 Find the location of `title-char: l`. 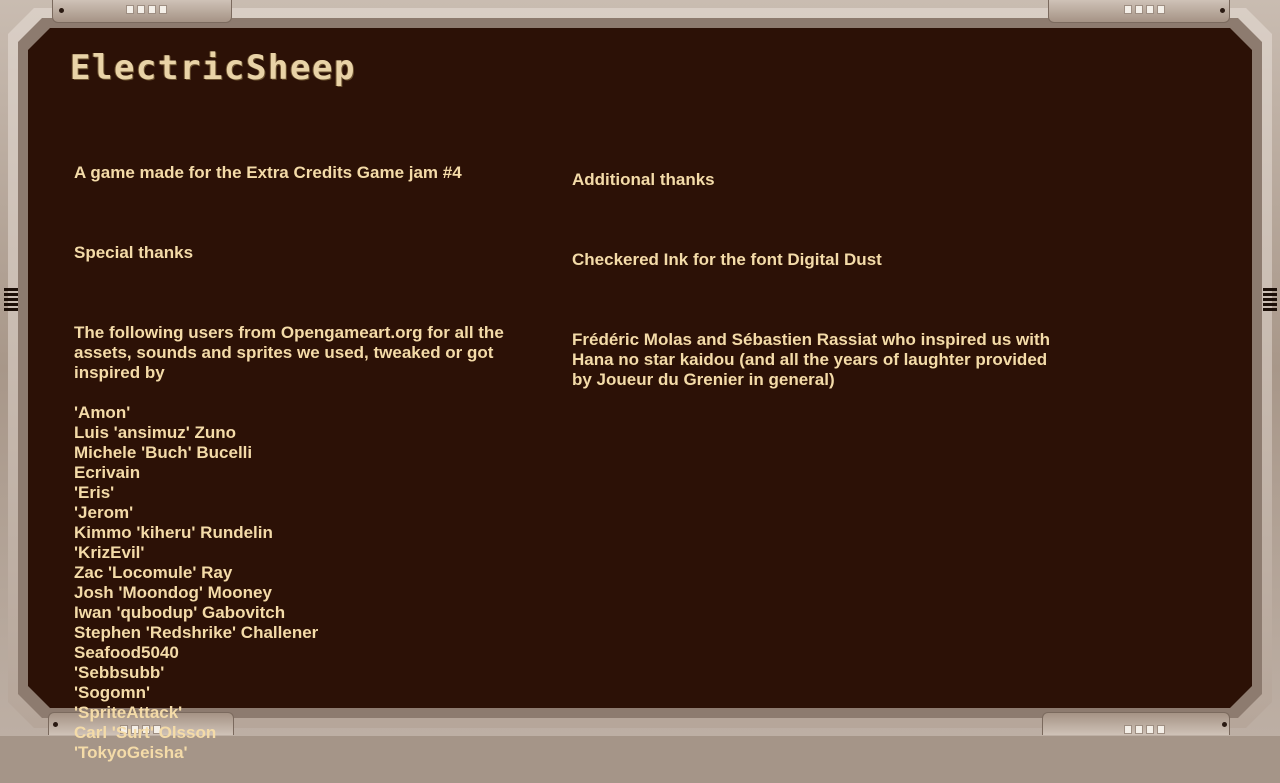

title-char: l is located at coordinates (102, 68).